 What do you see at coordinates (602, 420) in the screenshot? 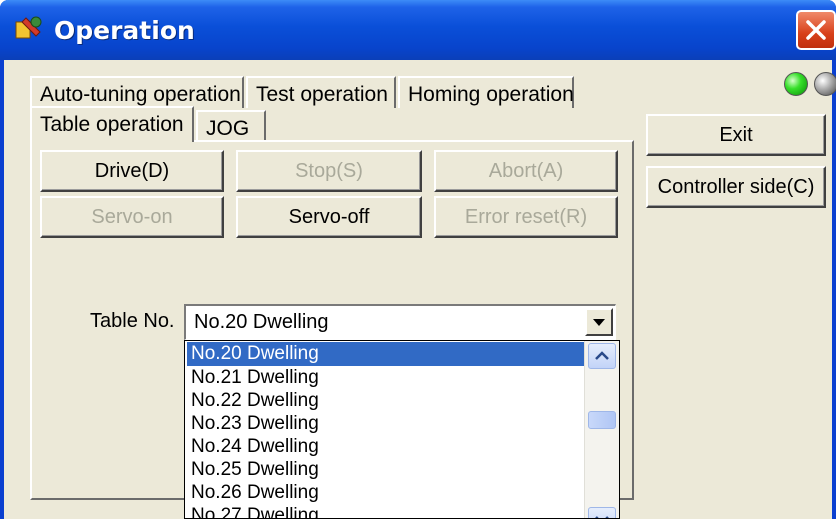
I see `scroll-thumb` at bounding box center [602, 420].